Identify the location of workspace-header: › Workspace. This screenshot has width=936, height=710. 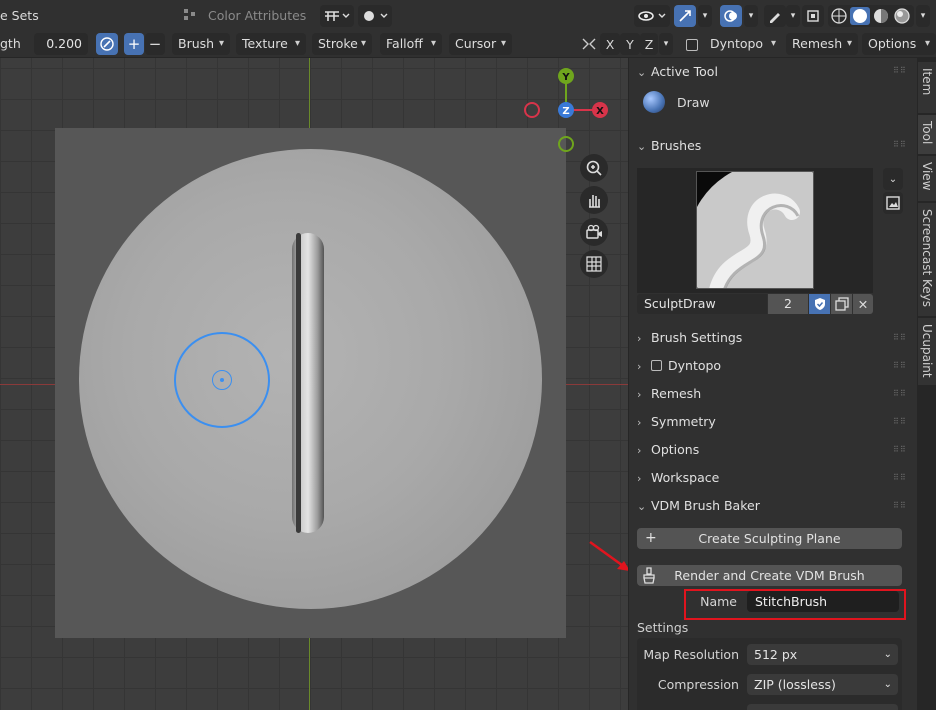
(678, 478).